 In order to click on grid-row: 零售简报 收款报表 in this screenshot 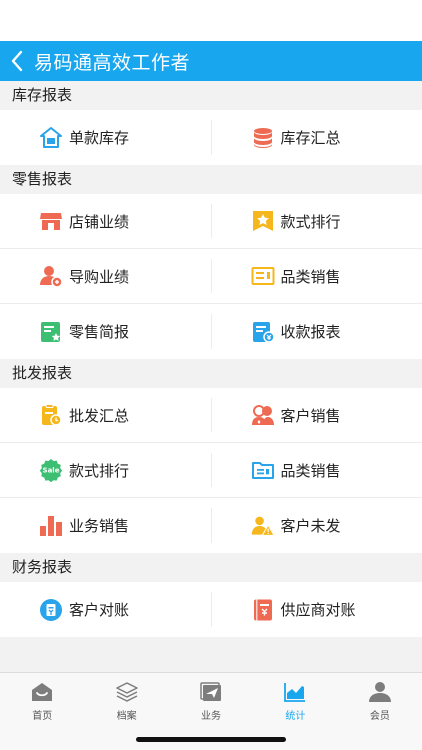, I will do `click(211, 331)`.